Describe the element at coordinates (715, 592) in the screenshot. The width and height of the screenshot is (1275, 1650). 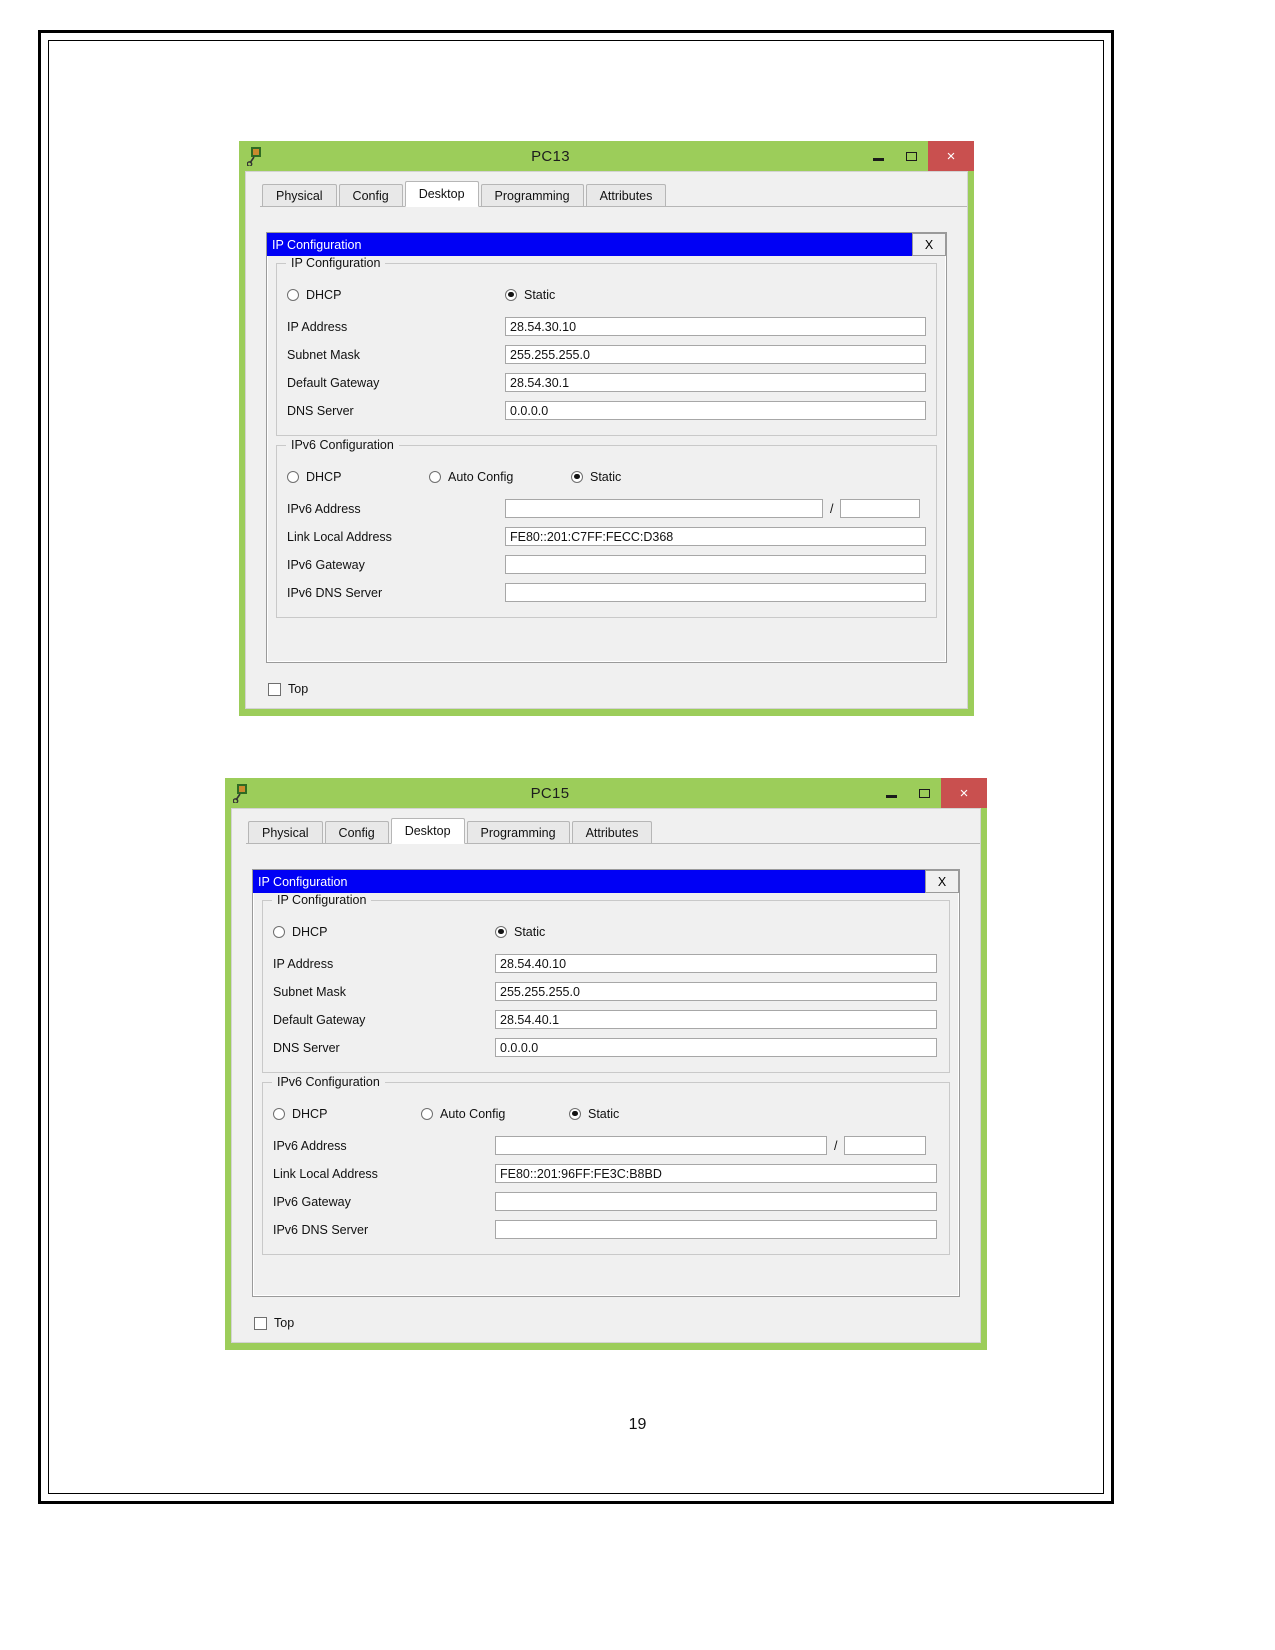
I see `ipv6-dns-server-input-pc13` at that location.